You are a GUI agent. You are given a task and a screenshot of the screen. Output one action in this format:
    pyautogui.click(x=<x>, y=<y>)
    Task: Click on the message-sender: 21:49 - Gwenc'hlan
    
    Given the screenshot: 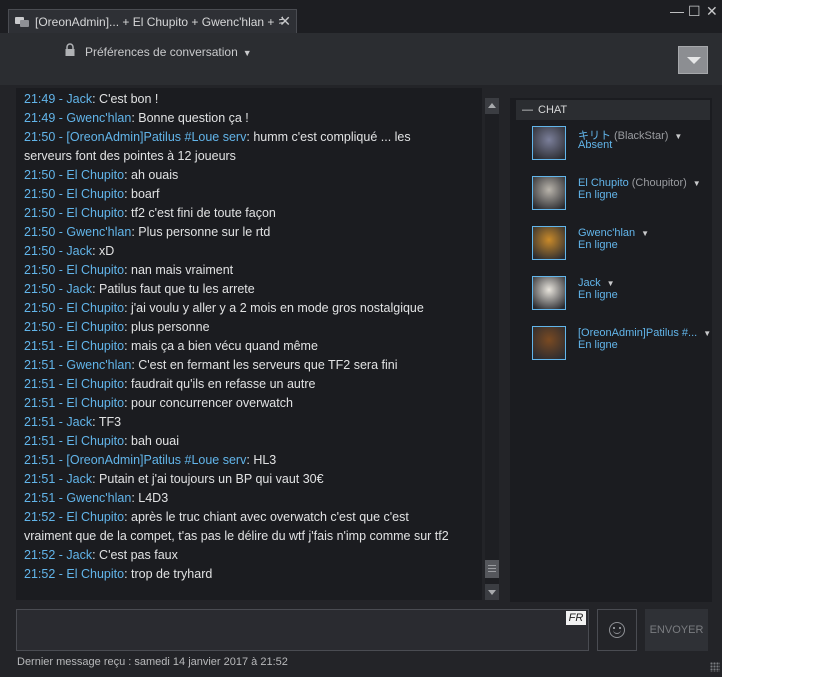 What is the action you would take?
    pyautogui.click(x=77, y=118)
    